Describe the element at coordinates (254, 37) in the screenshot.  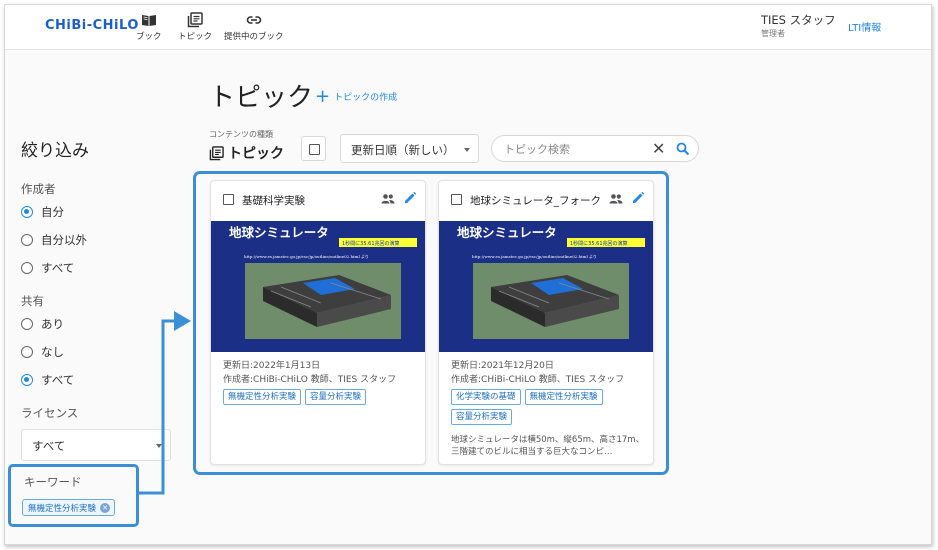
I see `nav-shared-books-label: 提供中のブック` at that location.